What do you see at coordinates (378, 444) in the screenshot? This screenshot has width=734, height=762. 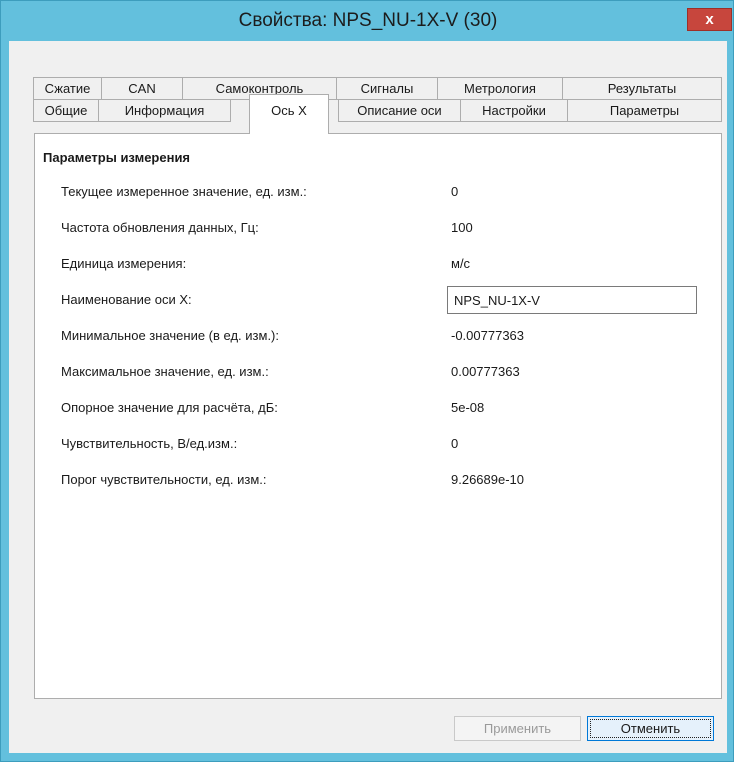 I see `field-sensitivity: Чувствительность, В/ед.изм.: 0` at bounding box center [378, 444].